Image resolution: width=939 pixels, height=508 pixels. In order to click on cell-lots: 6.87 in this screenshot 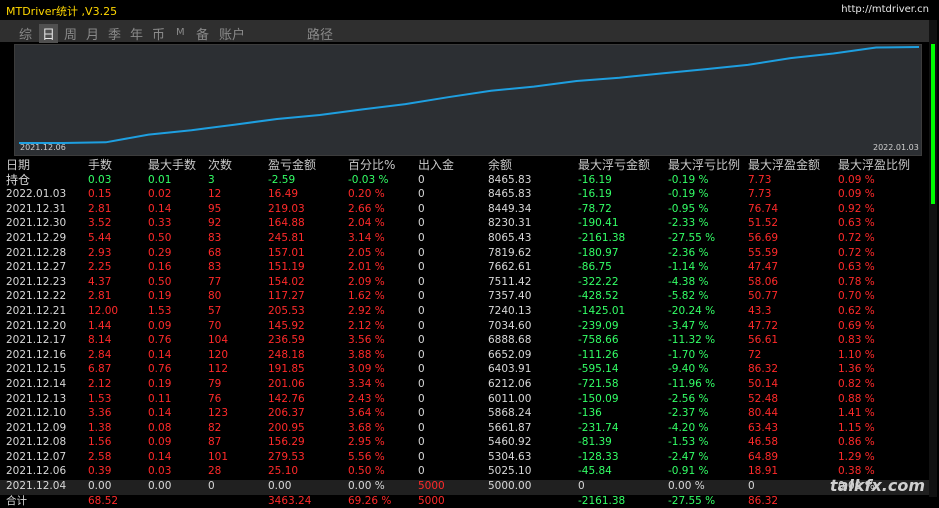, I will do `click(100, 369)`.